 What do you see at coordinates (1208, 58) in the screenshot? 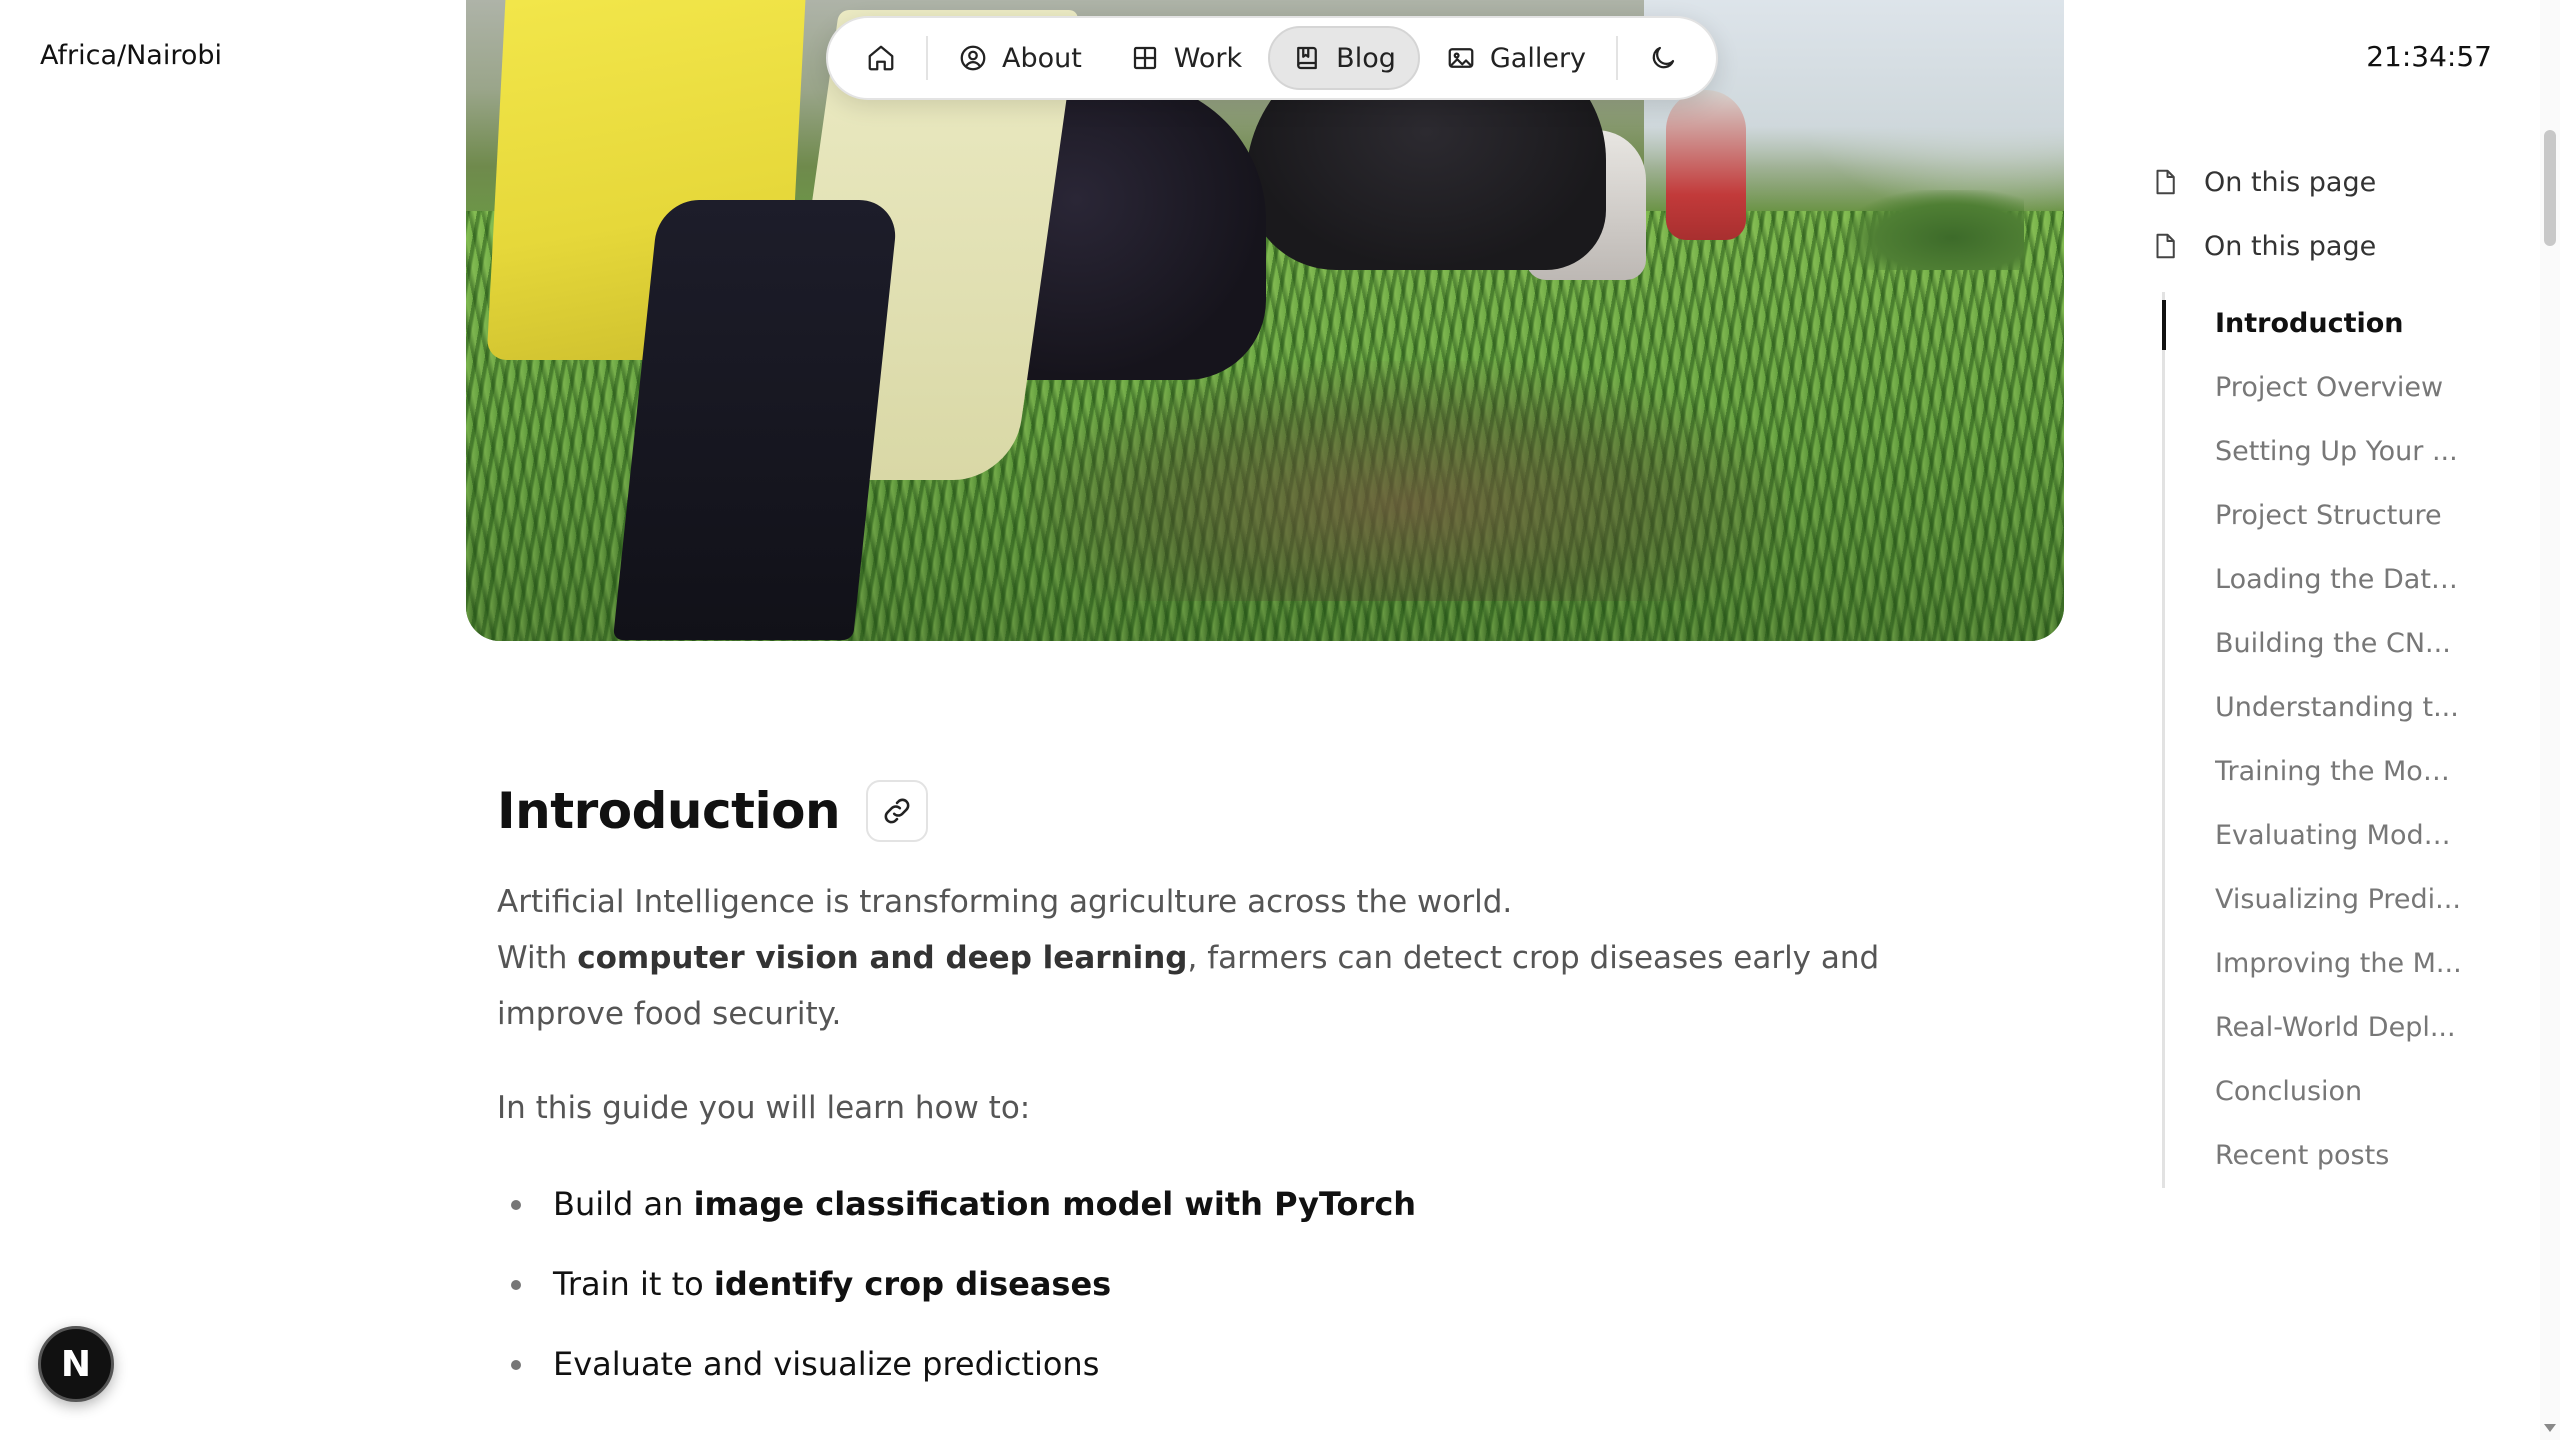
I see `nav-work-label: Work` at bounding box center [1208, 58].